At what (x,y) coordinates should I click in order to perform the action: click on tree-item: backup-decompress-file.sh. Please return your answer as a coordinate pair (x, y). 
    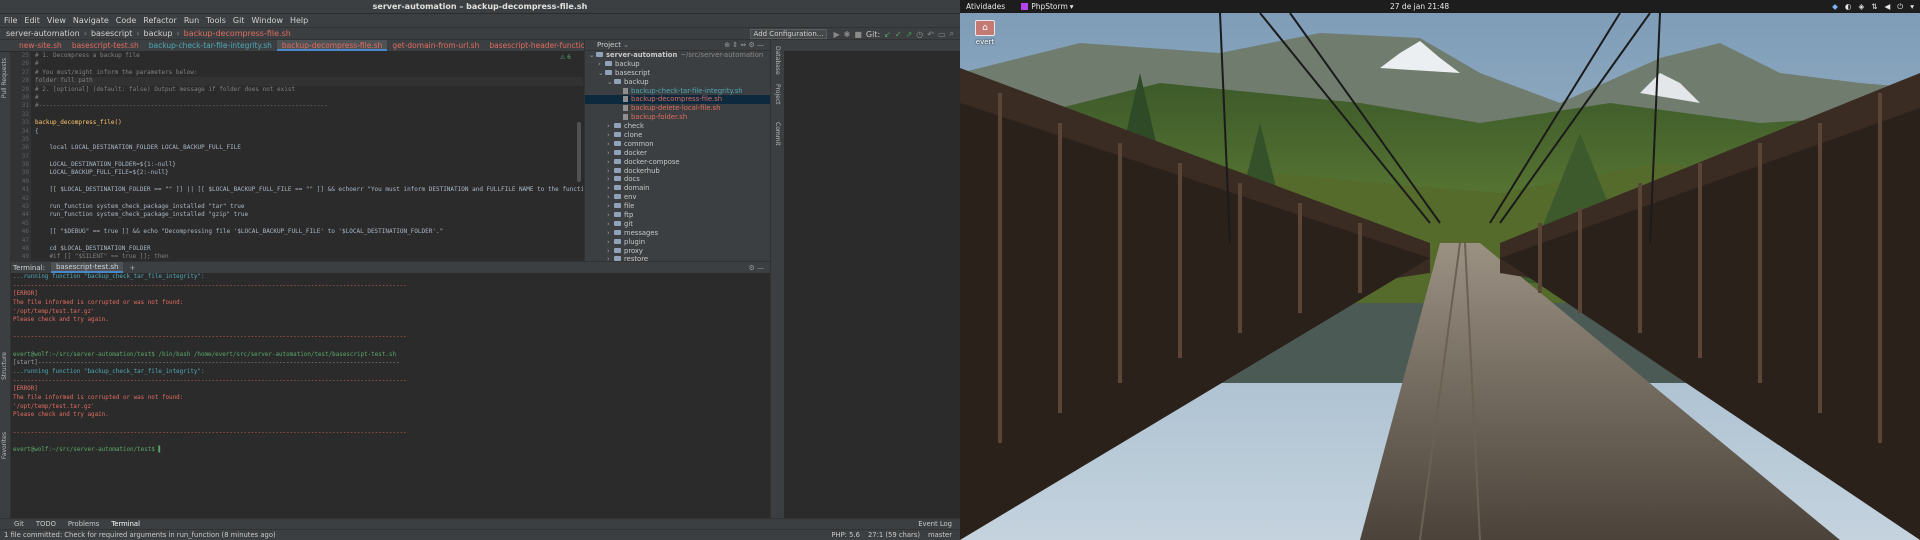
    Looking at the image, I should click on (677, 100).